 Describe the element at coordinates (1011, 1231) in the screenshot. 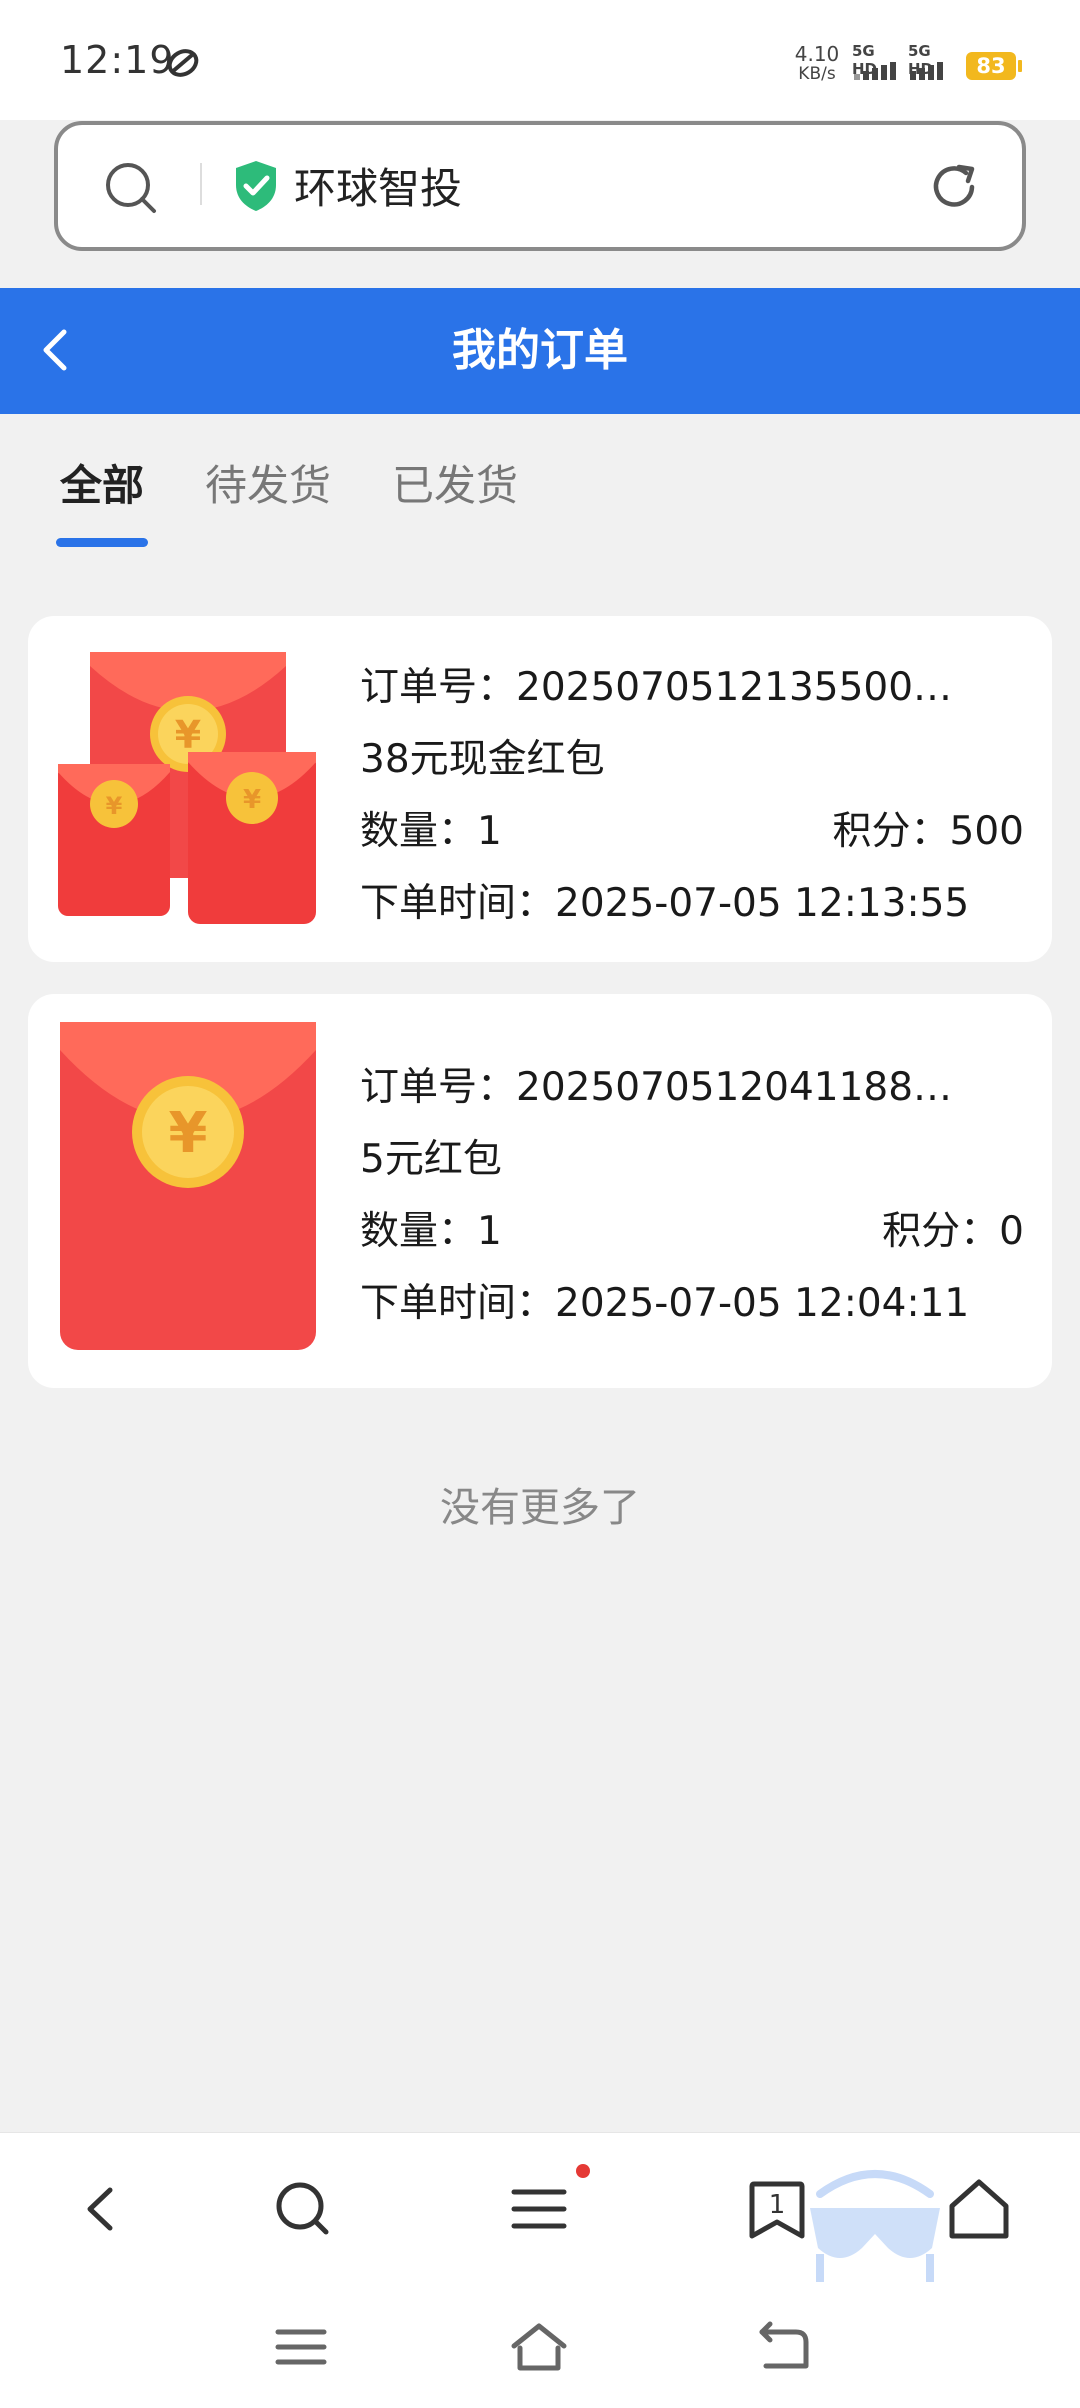

I see `points-value: 0` at that location.